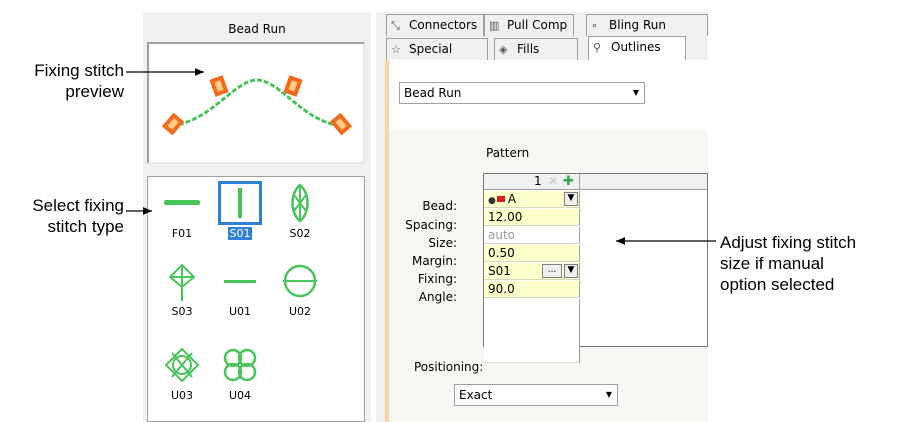  Describe the element at coordinates (494, 25) in the screenshot. I see `pull-comp-icon: ▥` at that location.